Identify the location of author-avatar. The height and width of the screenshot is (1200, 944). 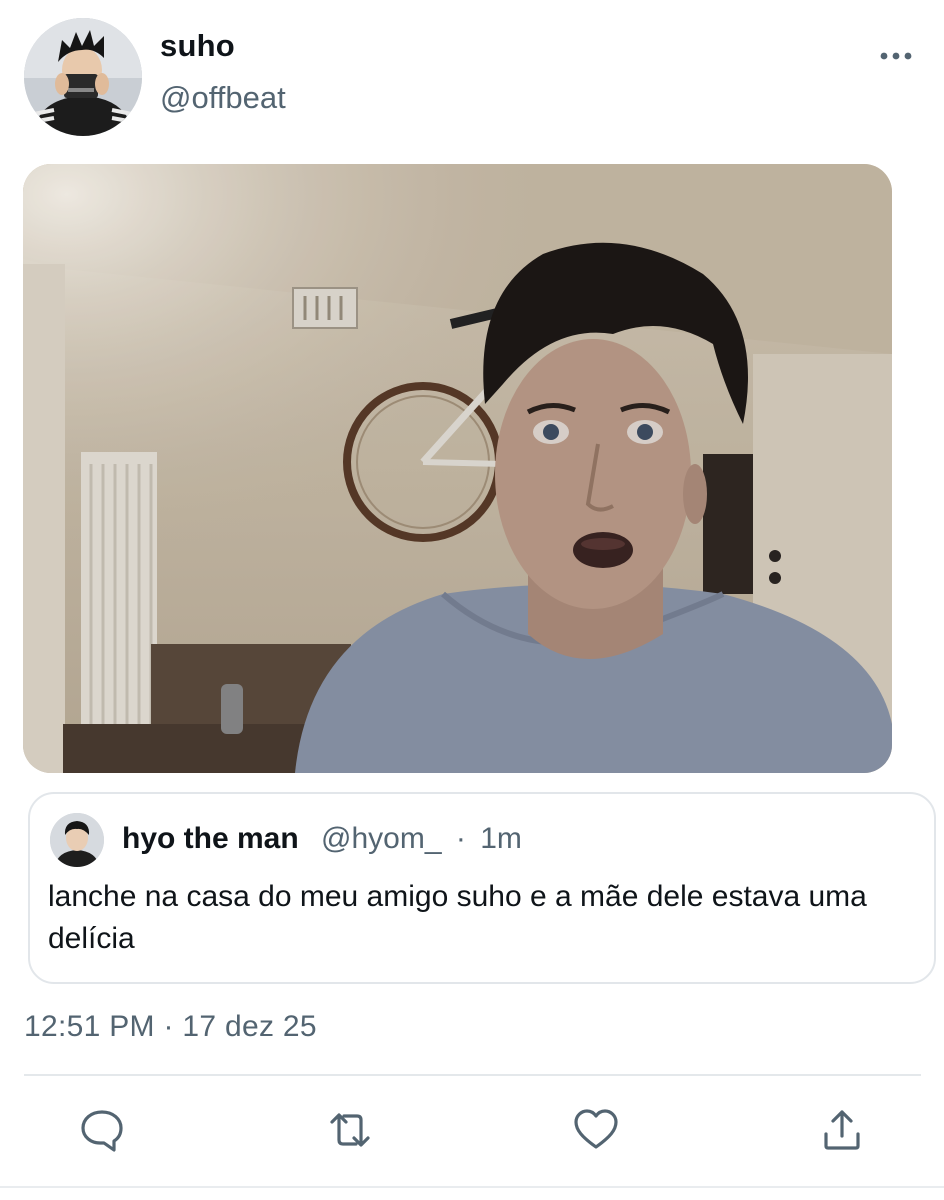
(83, 77).